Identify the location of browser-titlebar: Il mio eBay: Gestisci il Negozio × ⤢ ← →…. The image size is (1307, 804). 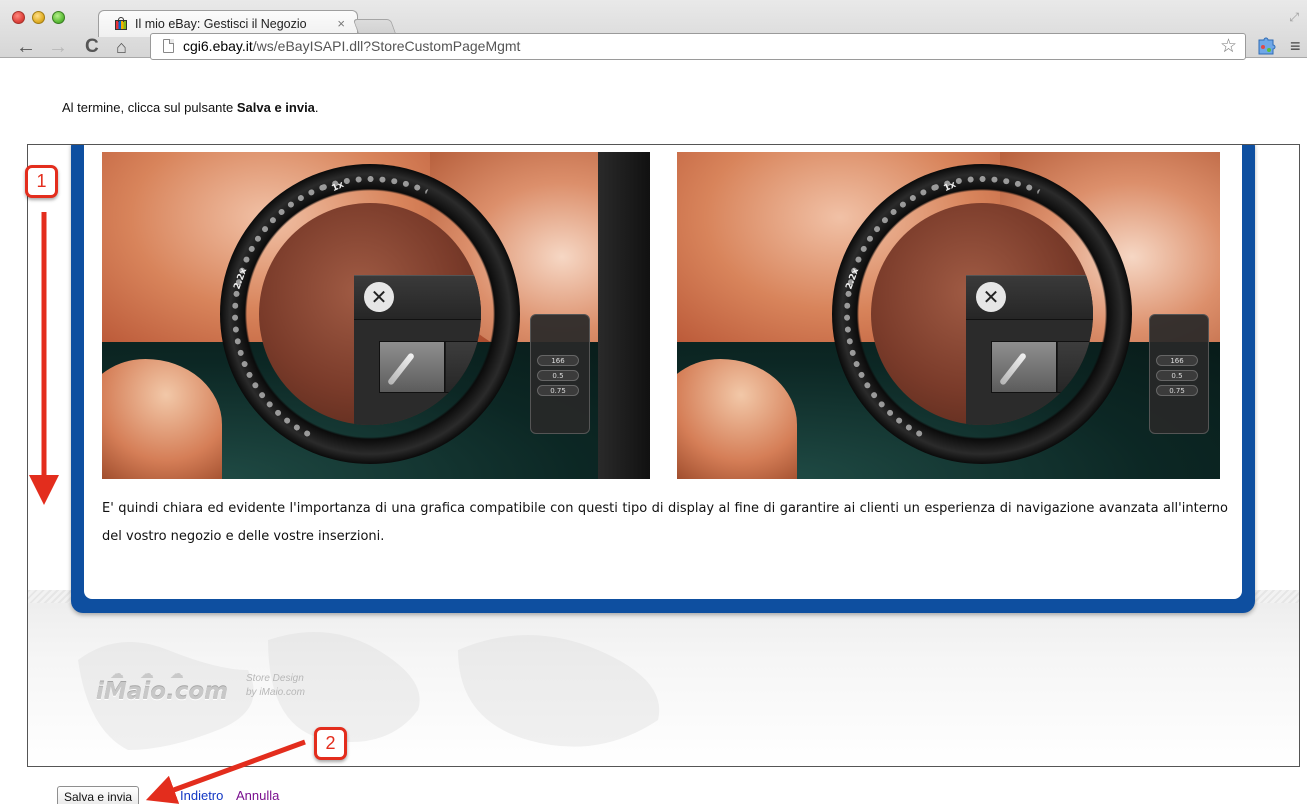
(653, 30).